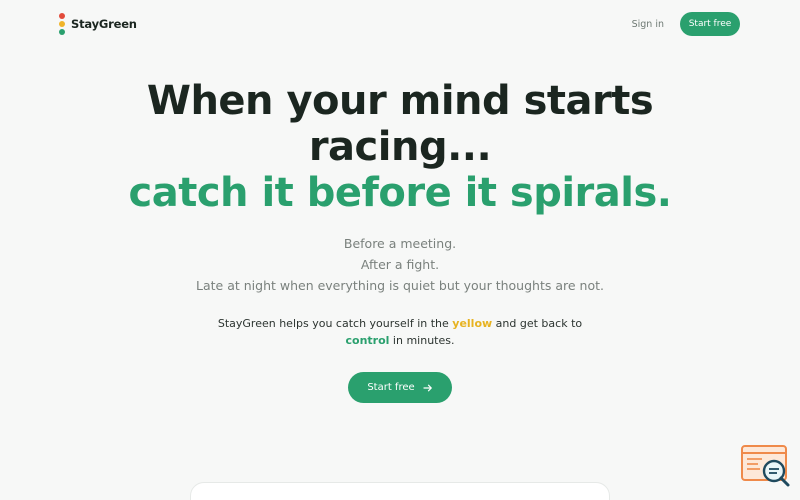 The image size is (800, 500). What do you see at coordinates (400, 491) in the screenshot?
I see `preview-card` at bounding box center [400, 491].